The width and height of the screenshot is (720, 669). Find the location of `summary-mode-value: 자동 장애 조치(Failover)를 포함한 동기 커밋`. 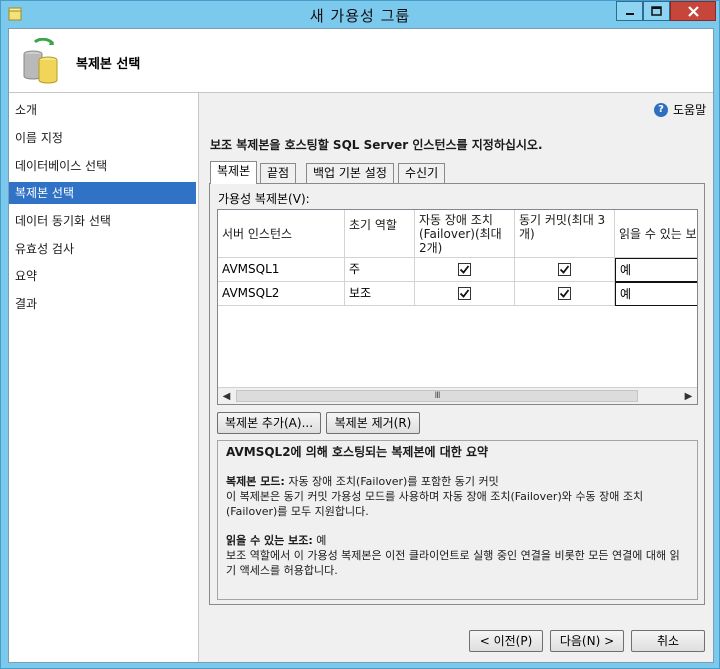

summary-mode-value: 자동 장애 조치(Failover)를 포함한 동기 커밋 is located at coordinates (391, 481).